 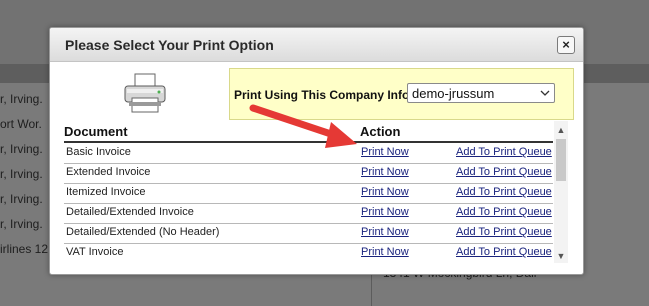 I want to click on table-scrollbar: ▲ ▼, so click(x=561, y=192).